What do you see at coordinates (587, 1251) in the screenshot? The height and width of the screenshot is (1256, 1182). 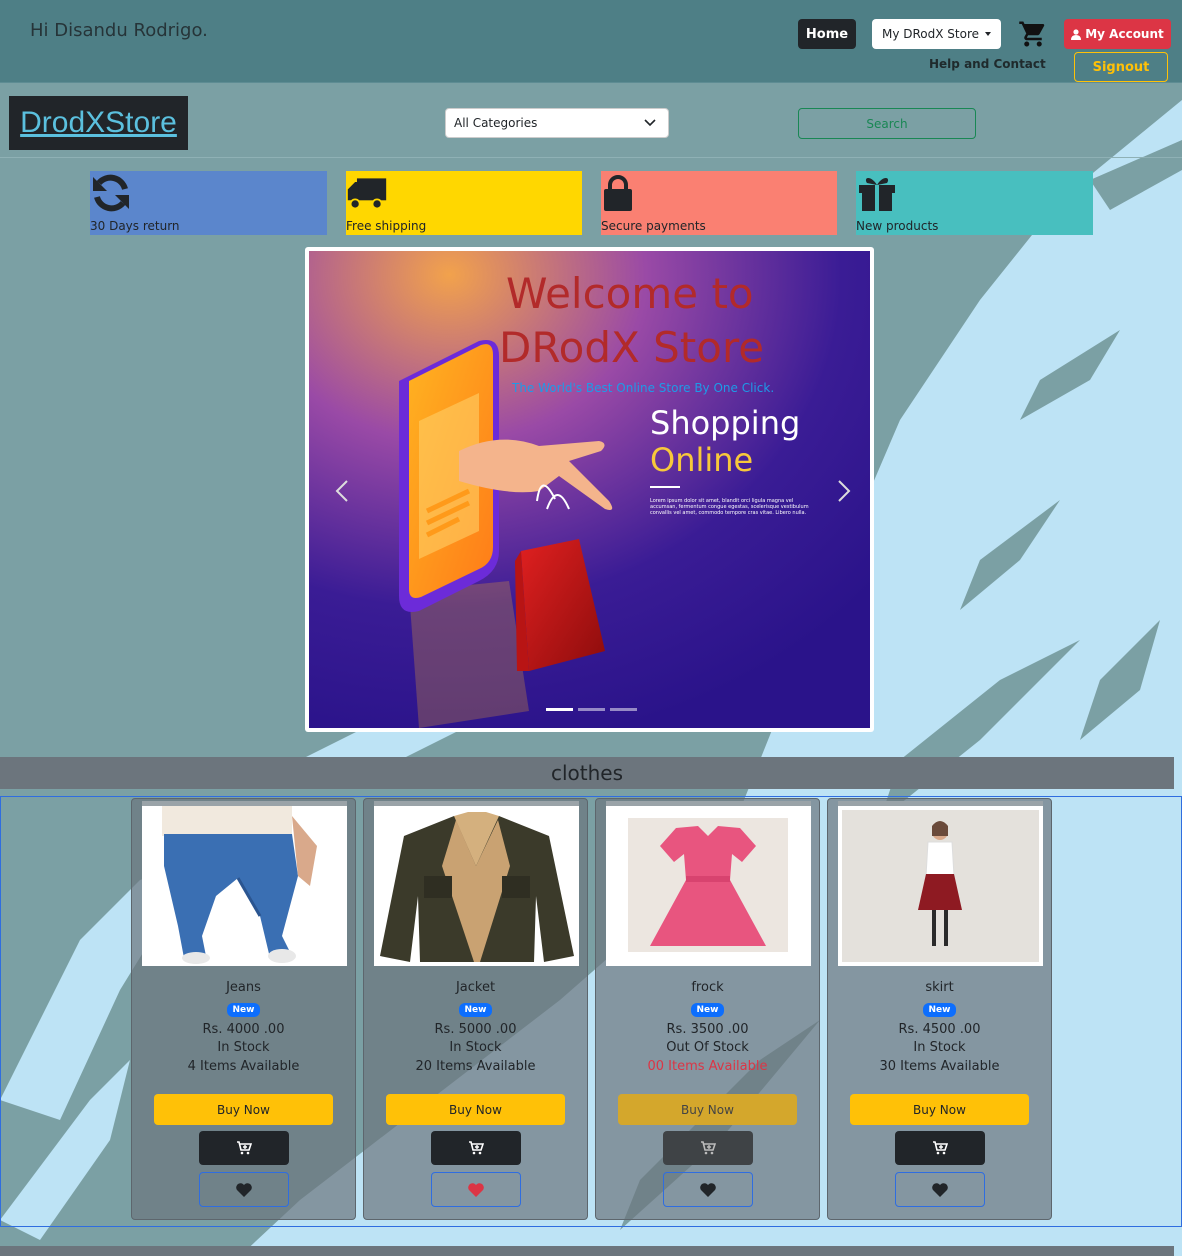 I see `next-section-bar` at bounding box center [587, 1251].